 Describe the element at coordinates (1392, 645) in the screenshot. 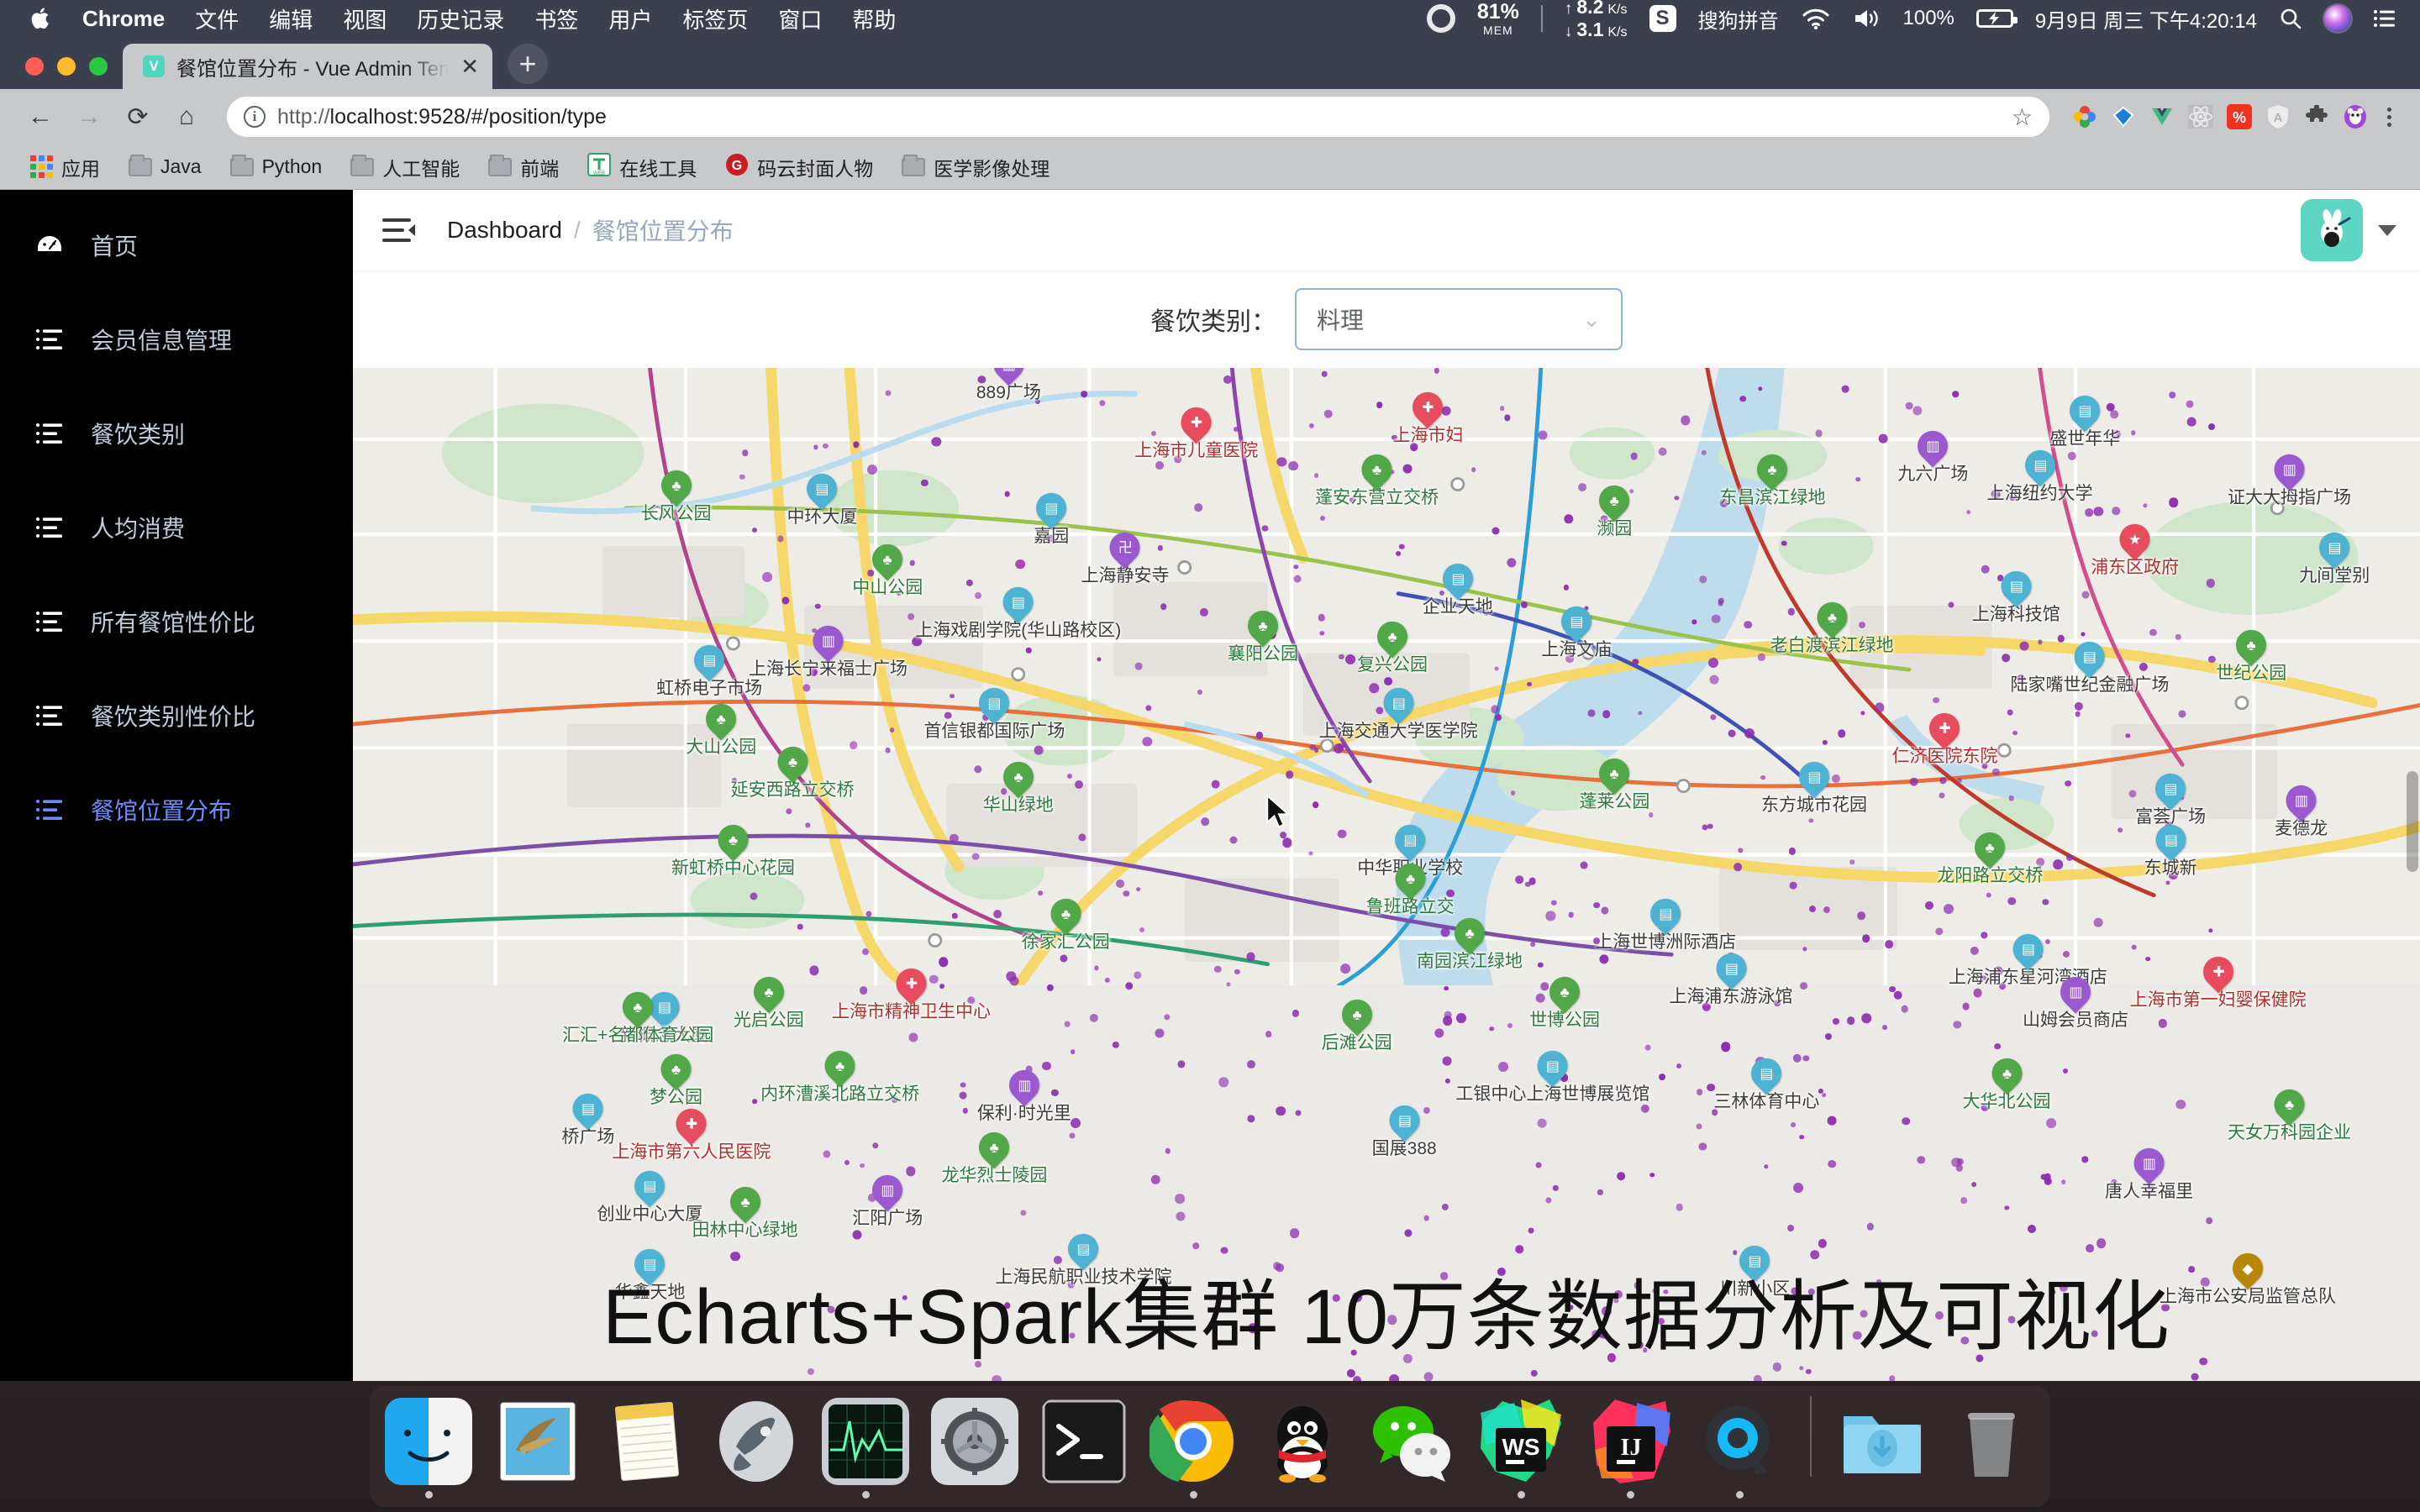

I see `map-poi: ♣ 复兴公园` at that location.